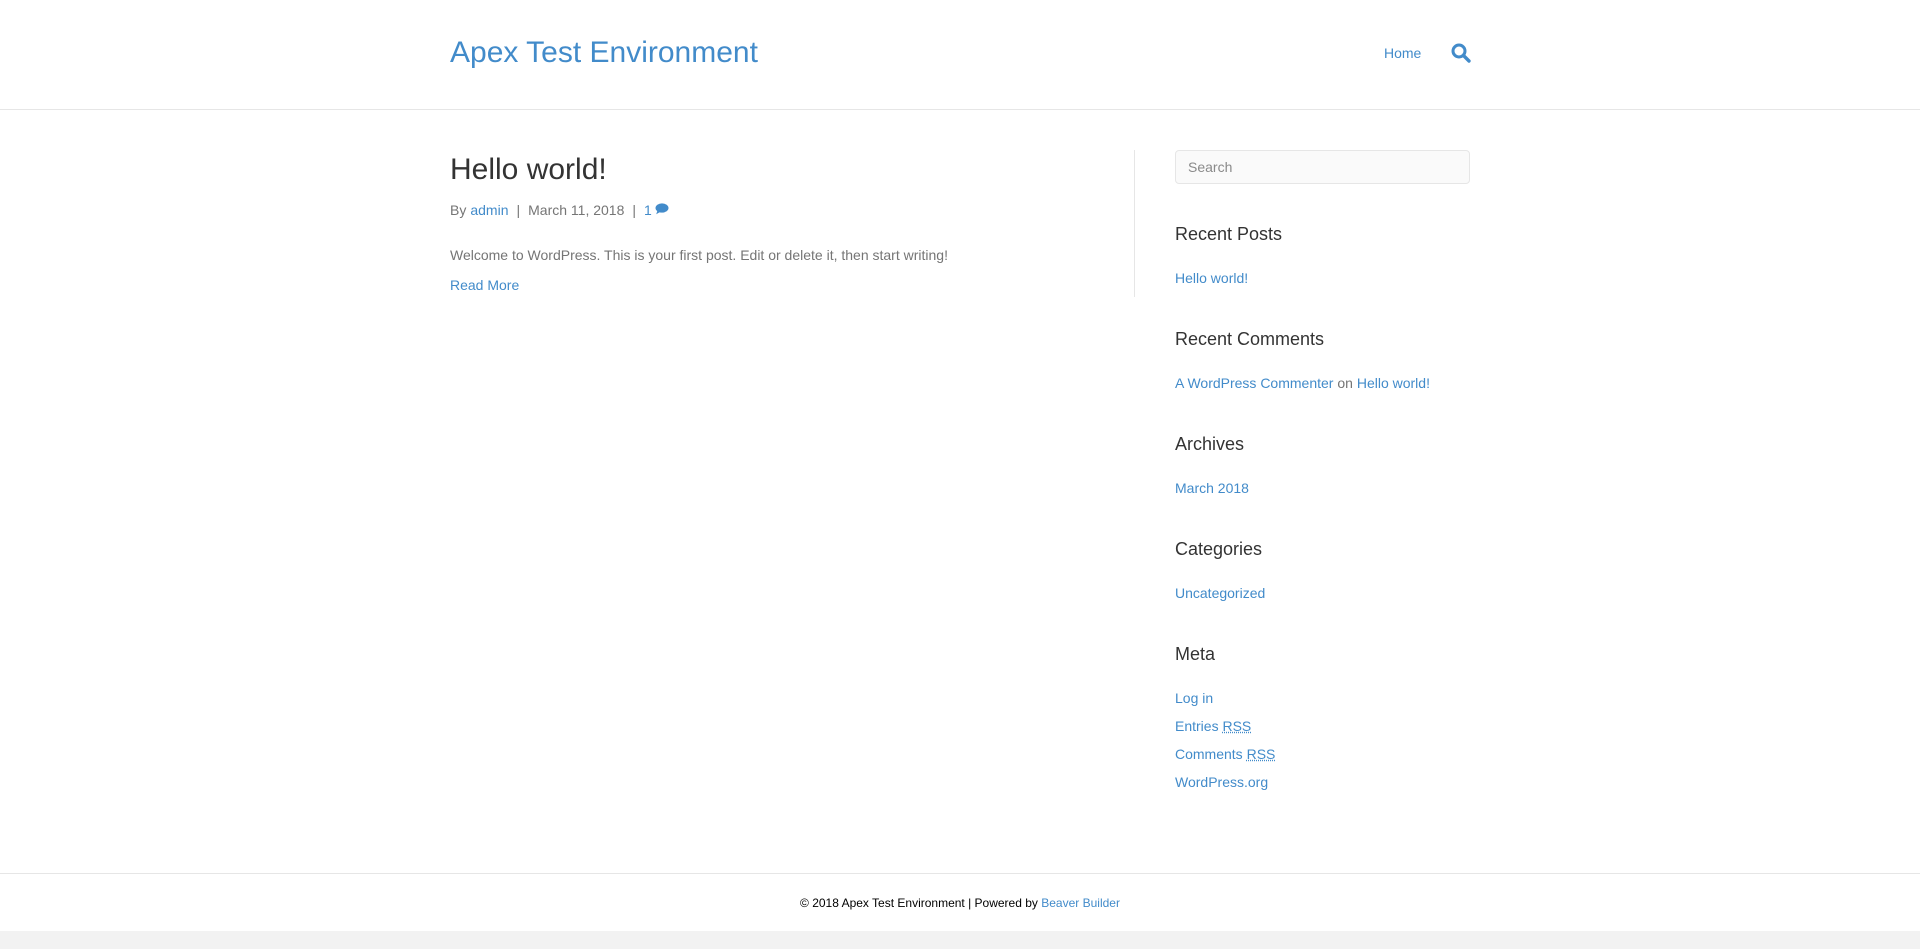  What do you see at coordinates (576, 210) in the screenshot?
I see `post-date: March 11, 2018` at bounding box center [576, 210].